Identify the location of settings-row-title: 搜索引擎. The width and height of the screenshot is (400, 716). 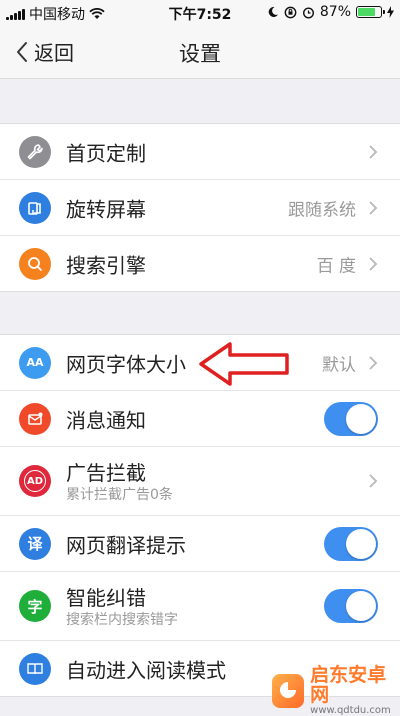
(106, 265).